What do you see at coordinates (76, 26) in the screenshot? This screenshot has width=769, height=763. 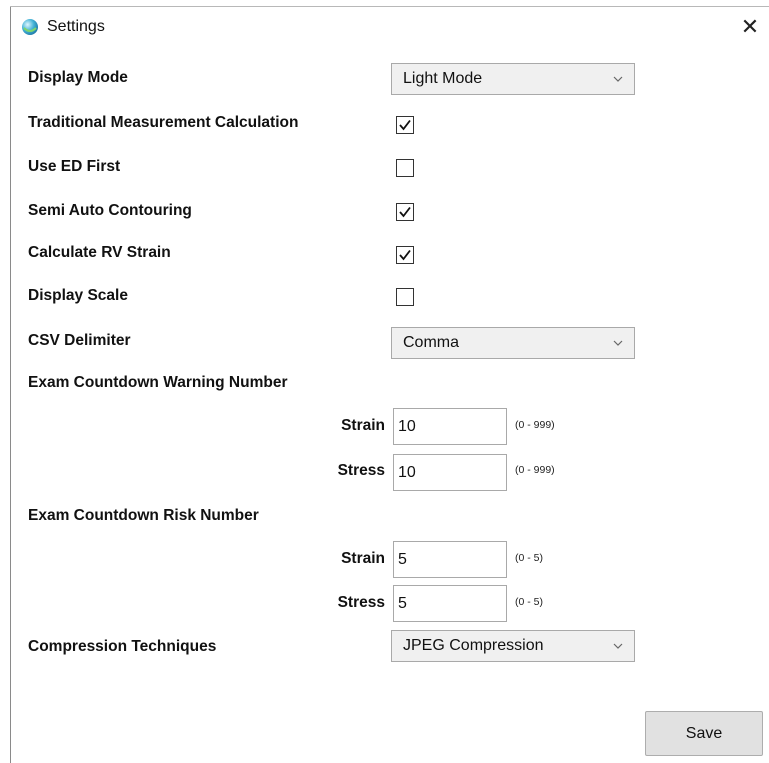 I see `window-title: Settings` at bounding box center [76, 26].